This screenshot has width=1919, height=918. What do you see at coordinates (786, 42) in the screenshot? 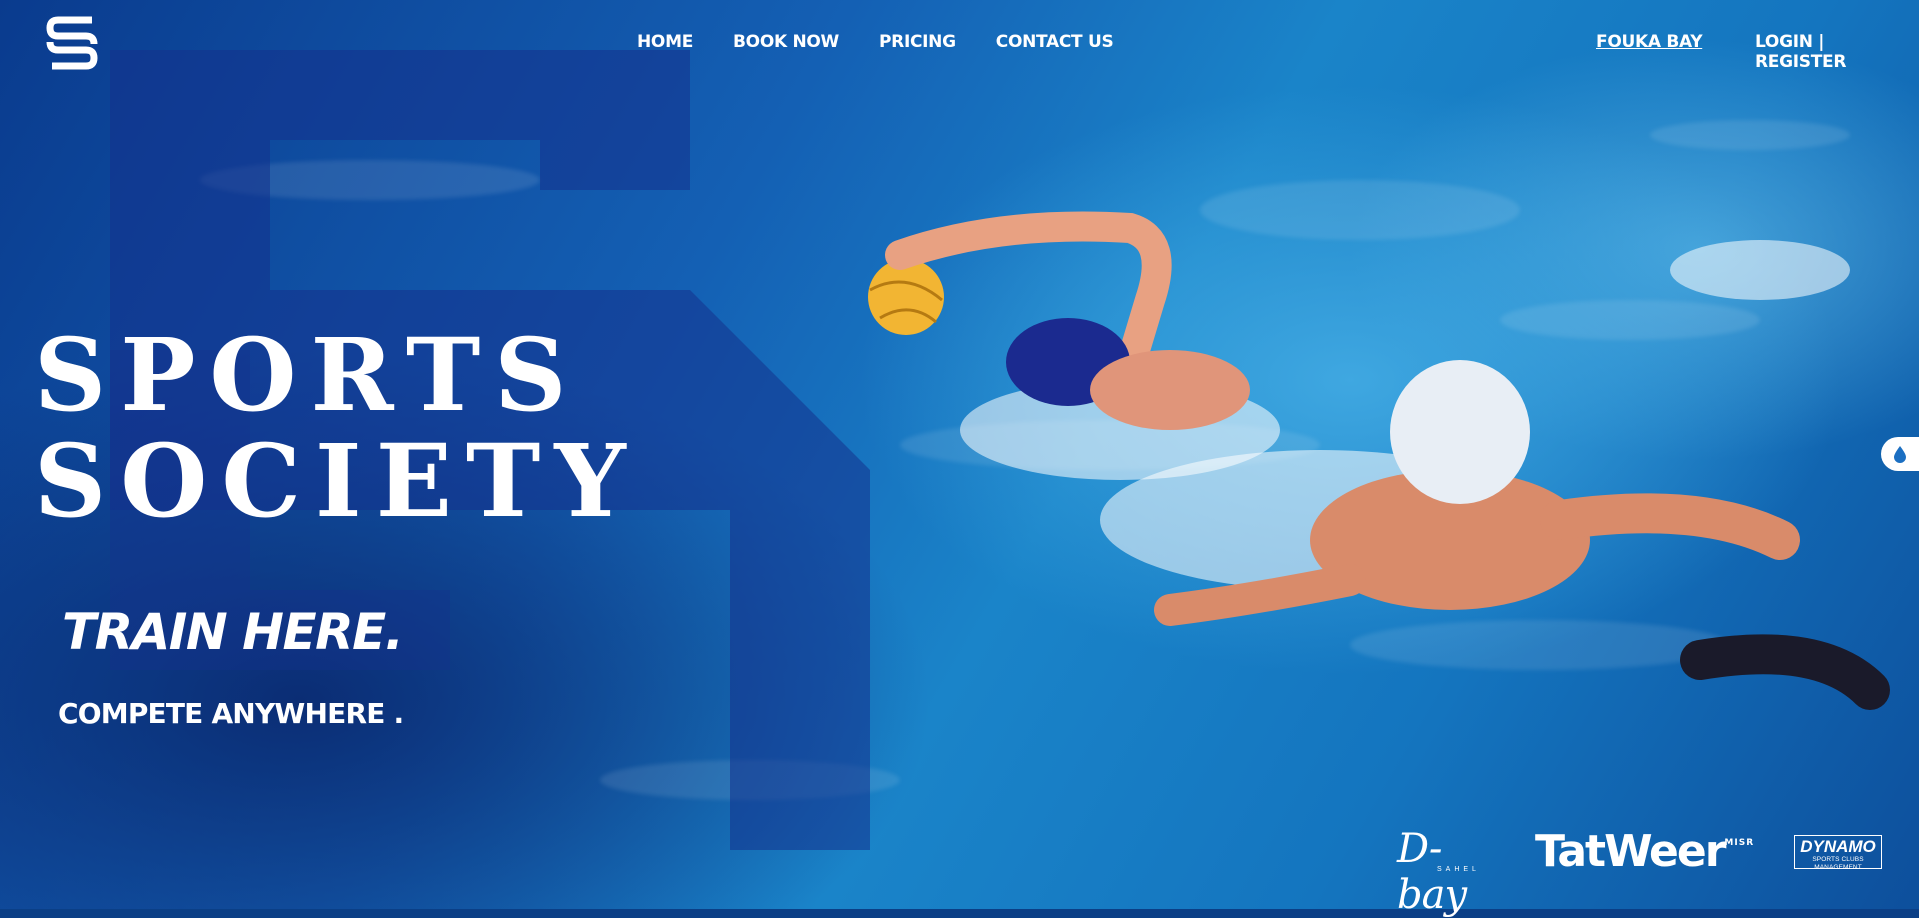
I see `nav-book-now: BOOK NOW` at bounding box center [786, 42].